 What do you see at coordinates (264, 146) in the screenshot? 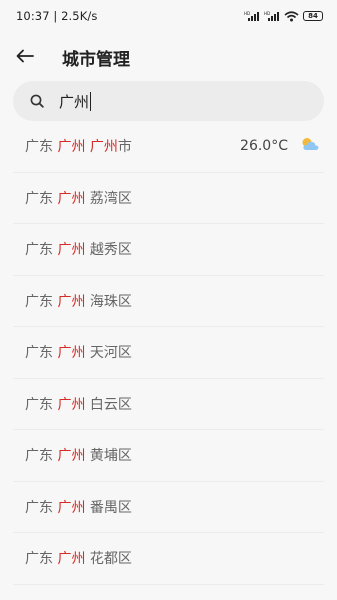
I see `temperature: 26.0°C` at bounding box center [264, 146].